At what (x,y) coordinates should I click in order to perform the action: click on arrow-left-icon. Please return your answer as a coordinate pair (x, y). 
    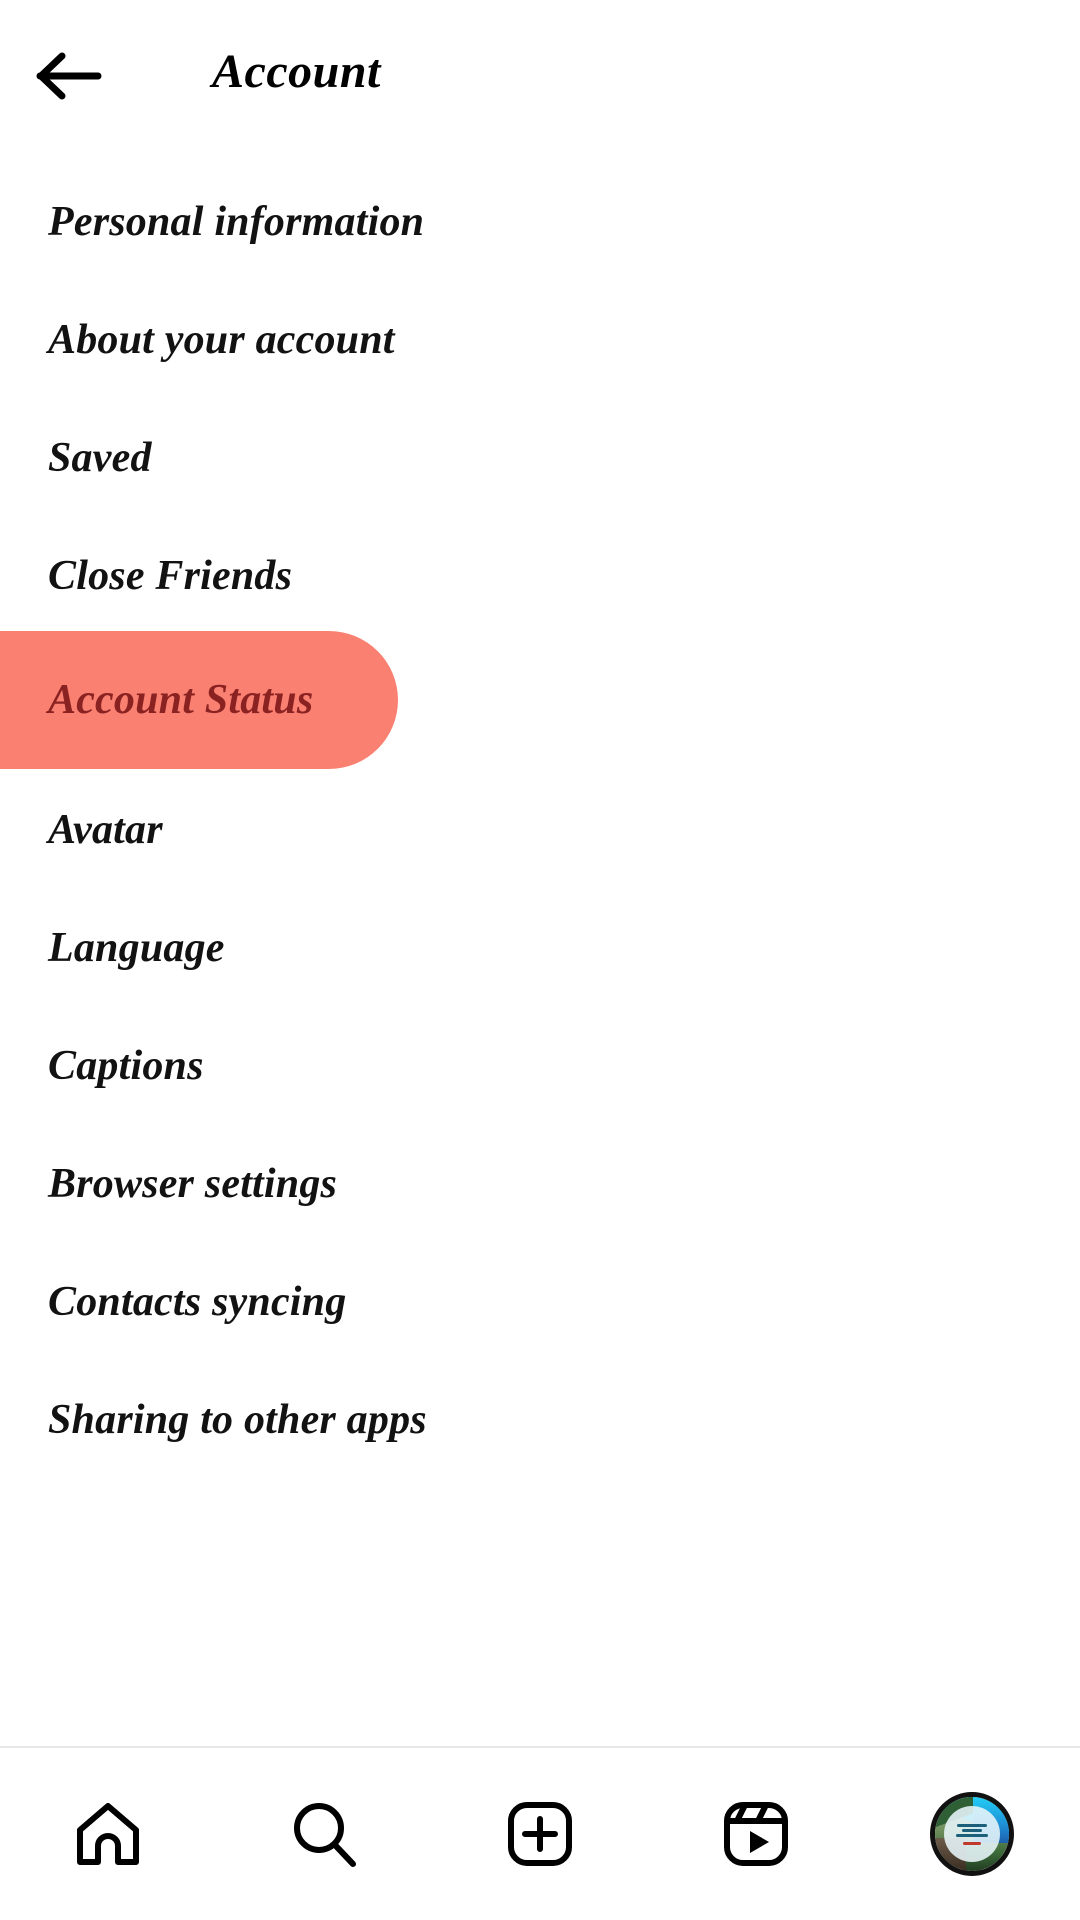
    Looking at the image, I should click on (70, 76).